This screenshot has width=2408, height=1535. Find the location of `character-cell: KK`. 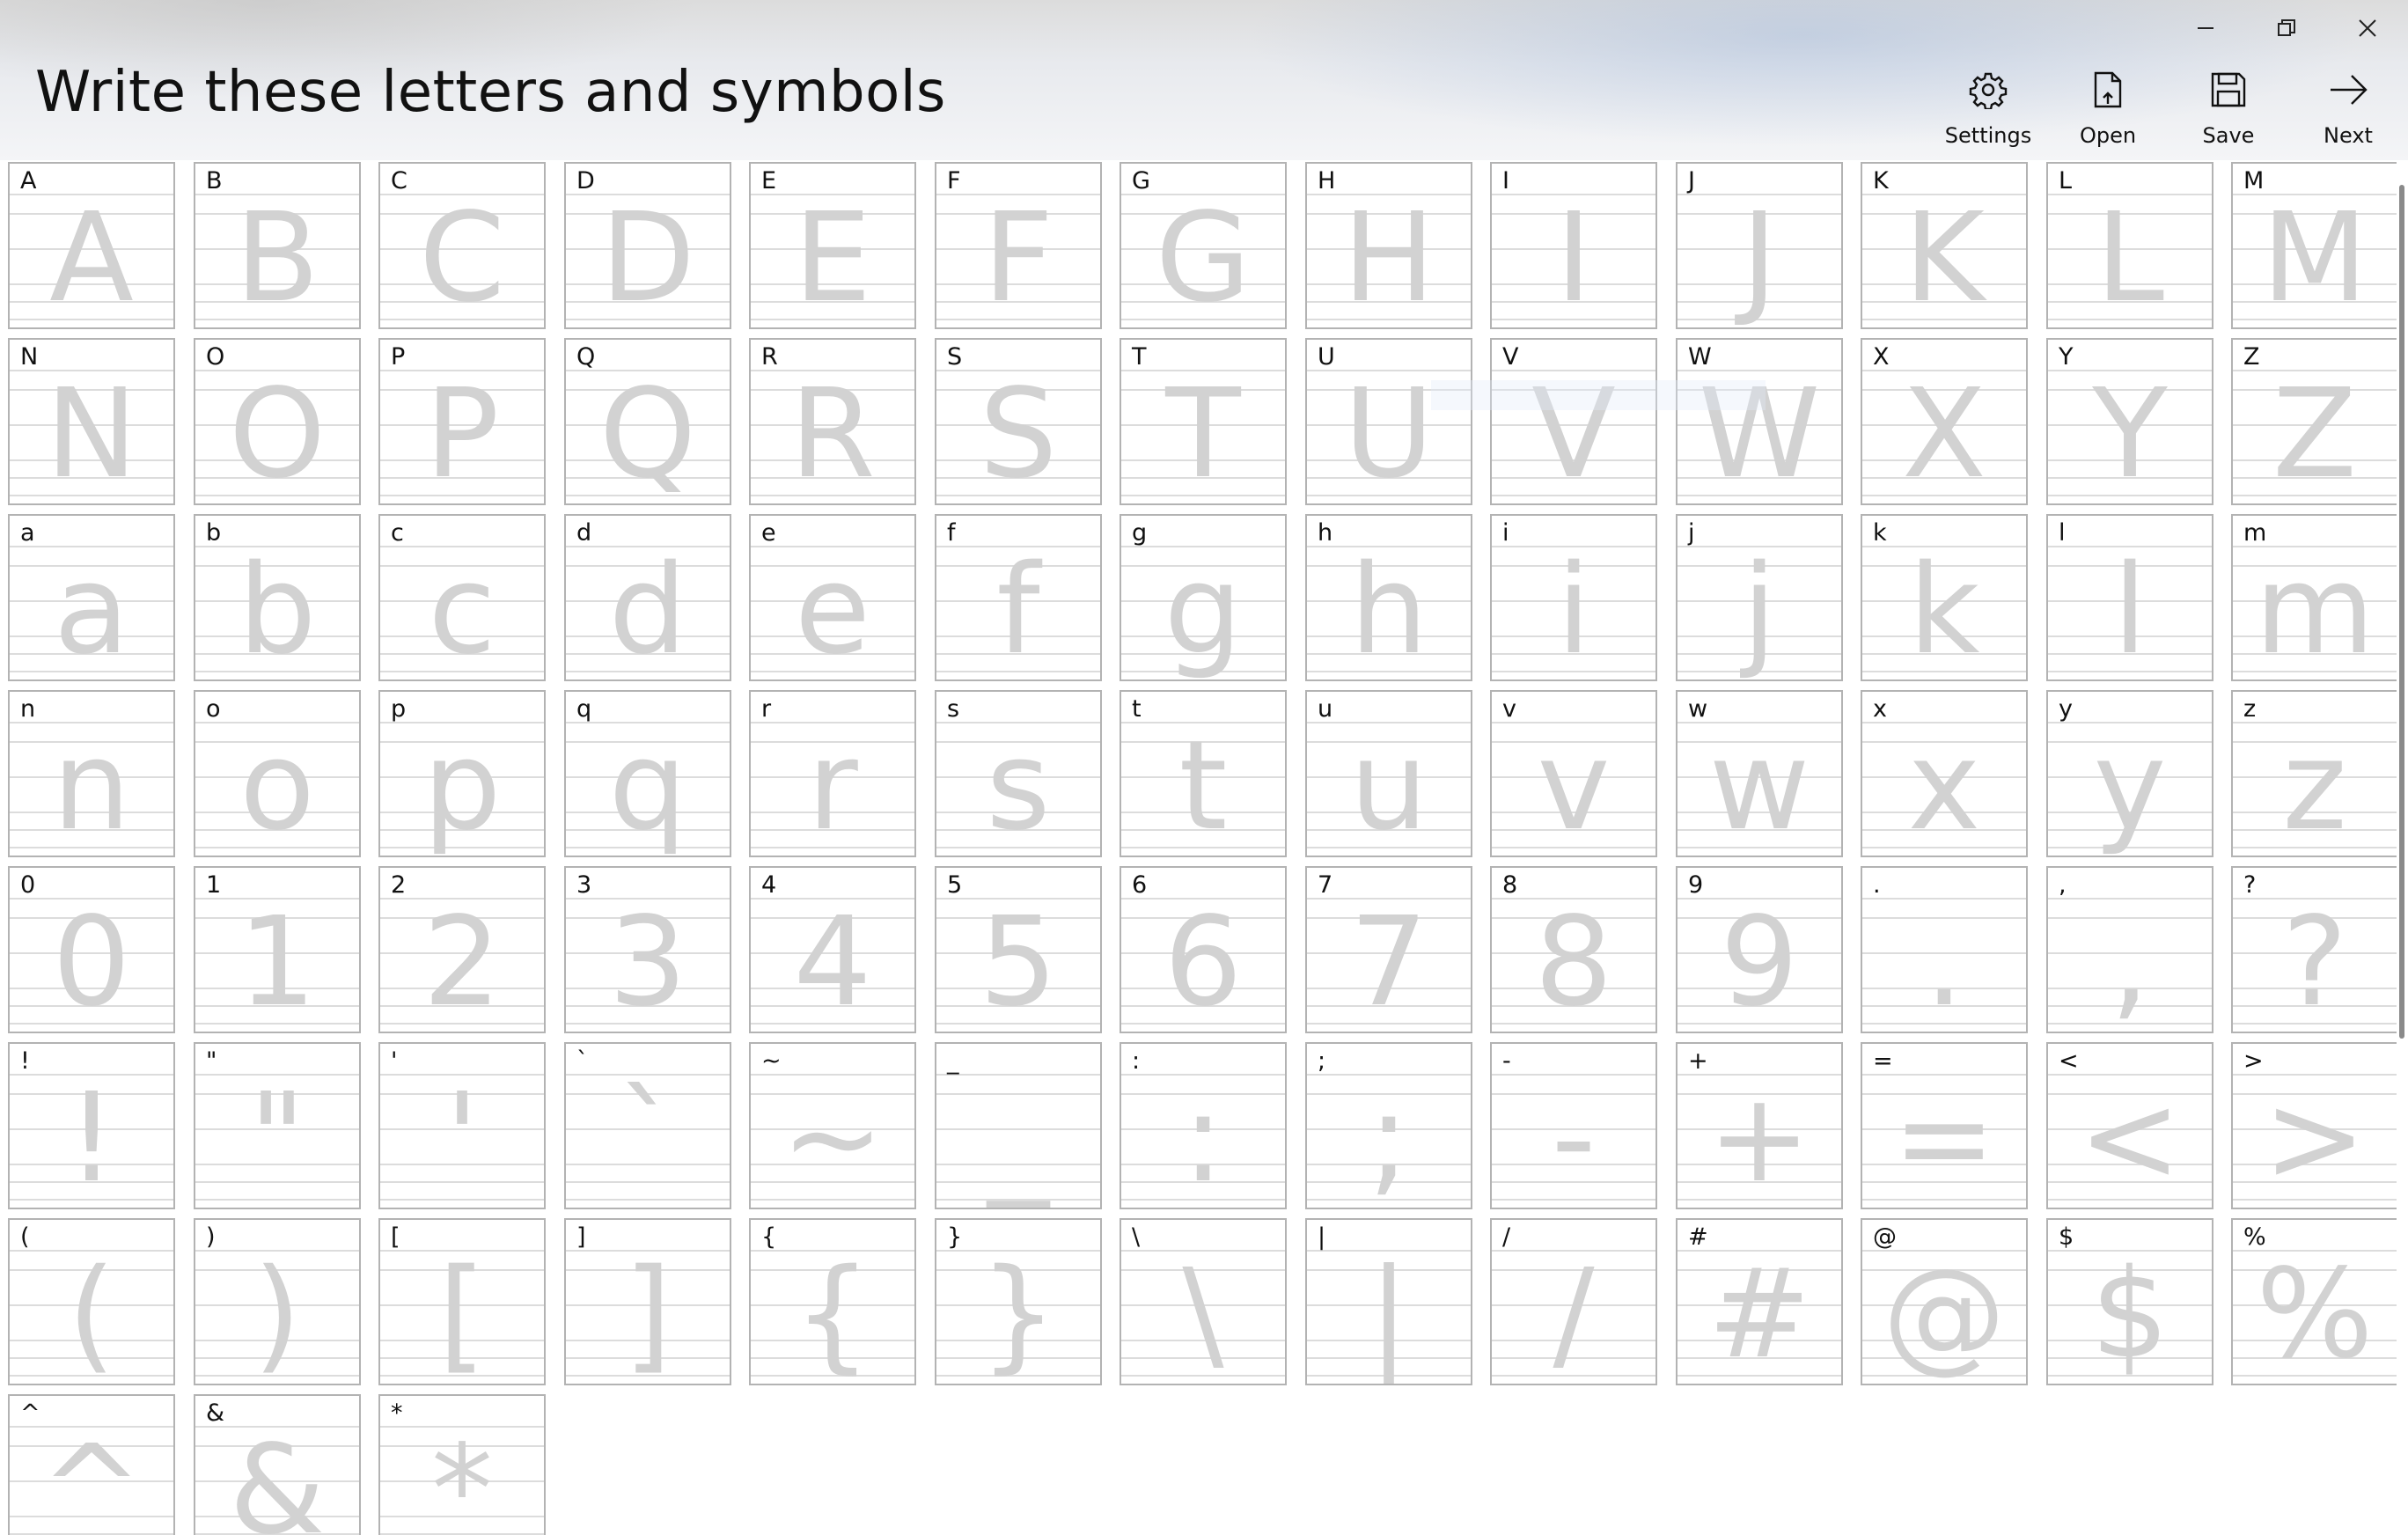

character-cell: KK is located at coordinates (1944, 245).